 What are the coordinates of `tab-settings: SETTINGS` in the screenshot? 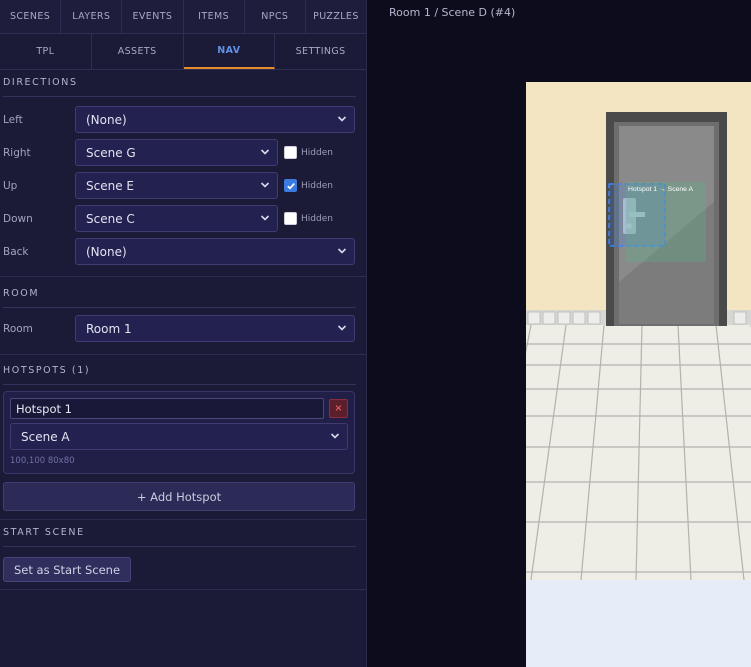 It's located at (320, 51).